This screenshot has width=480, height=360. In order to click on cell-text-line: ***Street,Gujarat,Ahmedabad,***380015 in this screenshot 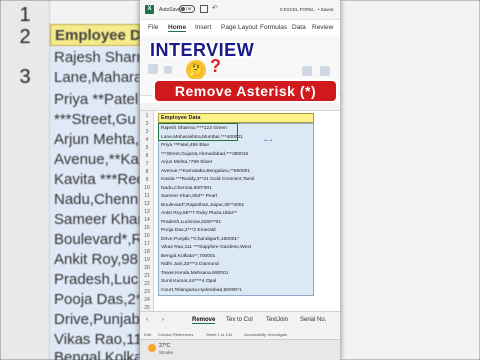, I will do `click(205, 154)`.